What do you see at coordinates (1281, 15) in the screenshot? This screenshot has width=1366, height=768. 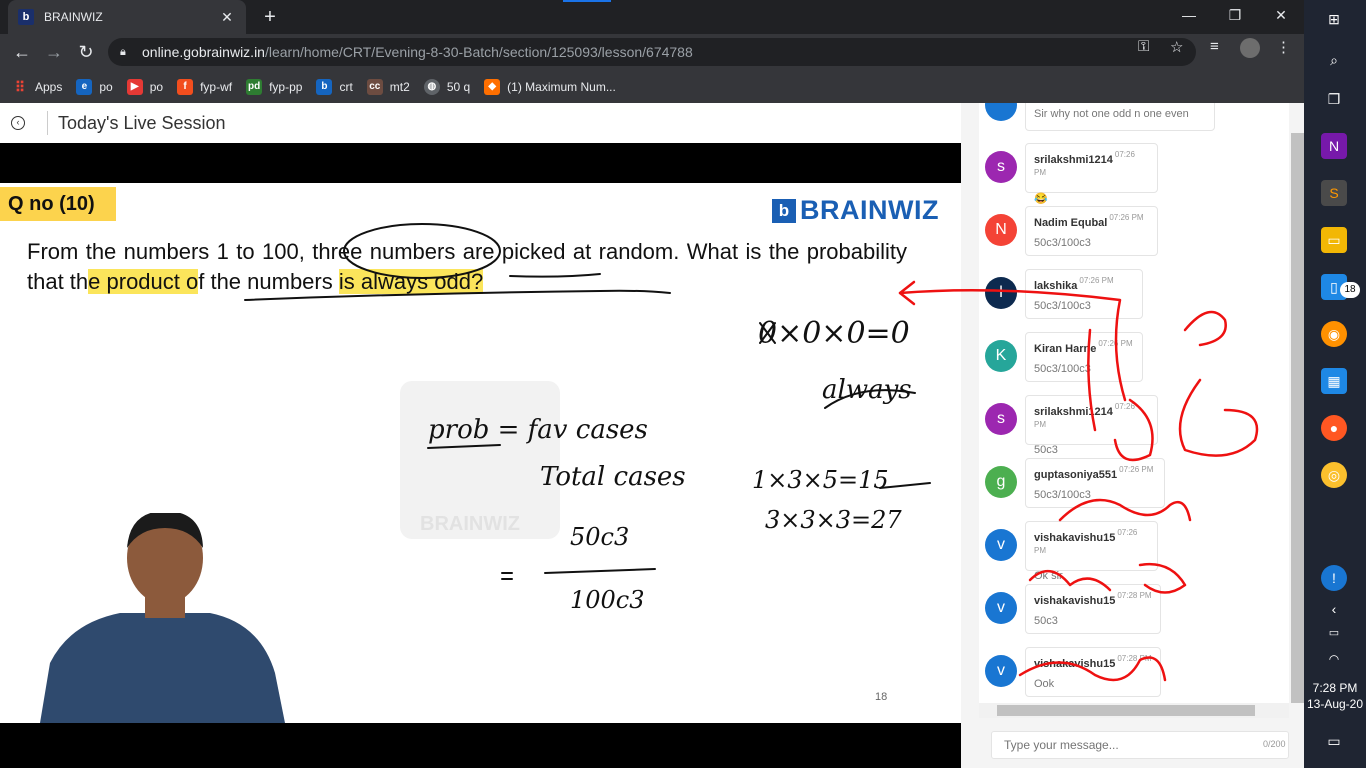 I see `close-window-button: ✕` at bounding box center [1281, 15].